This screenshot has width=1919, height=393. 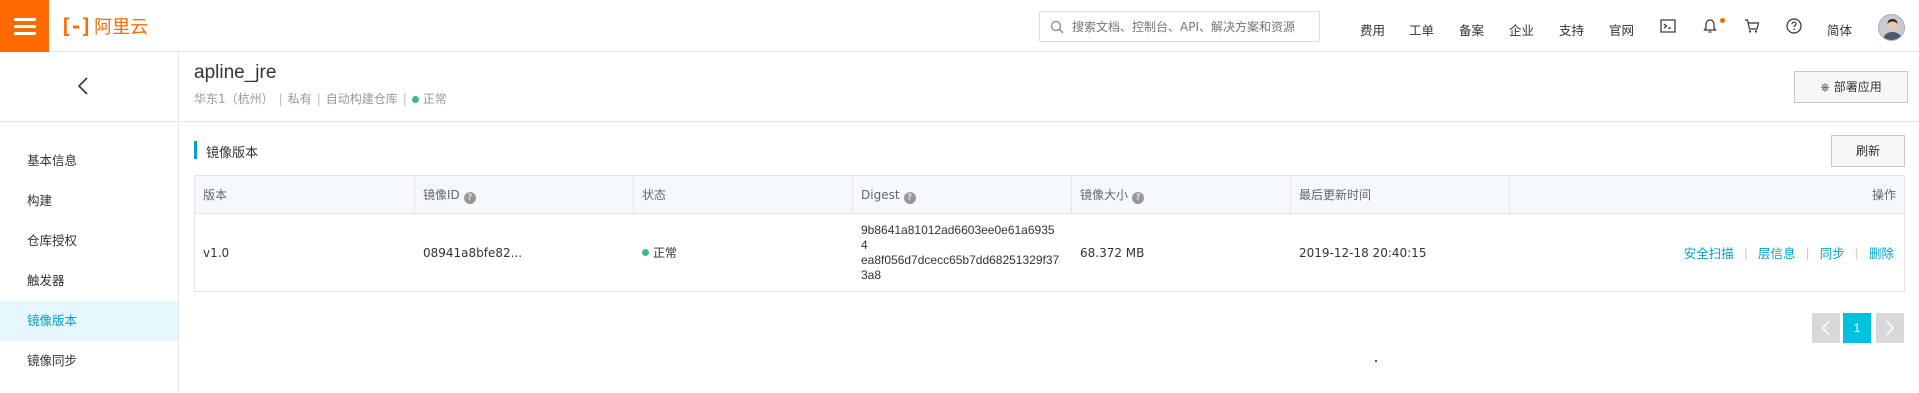 I want to click on logo-text: 阿里云, so click(x=121, y=27).